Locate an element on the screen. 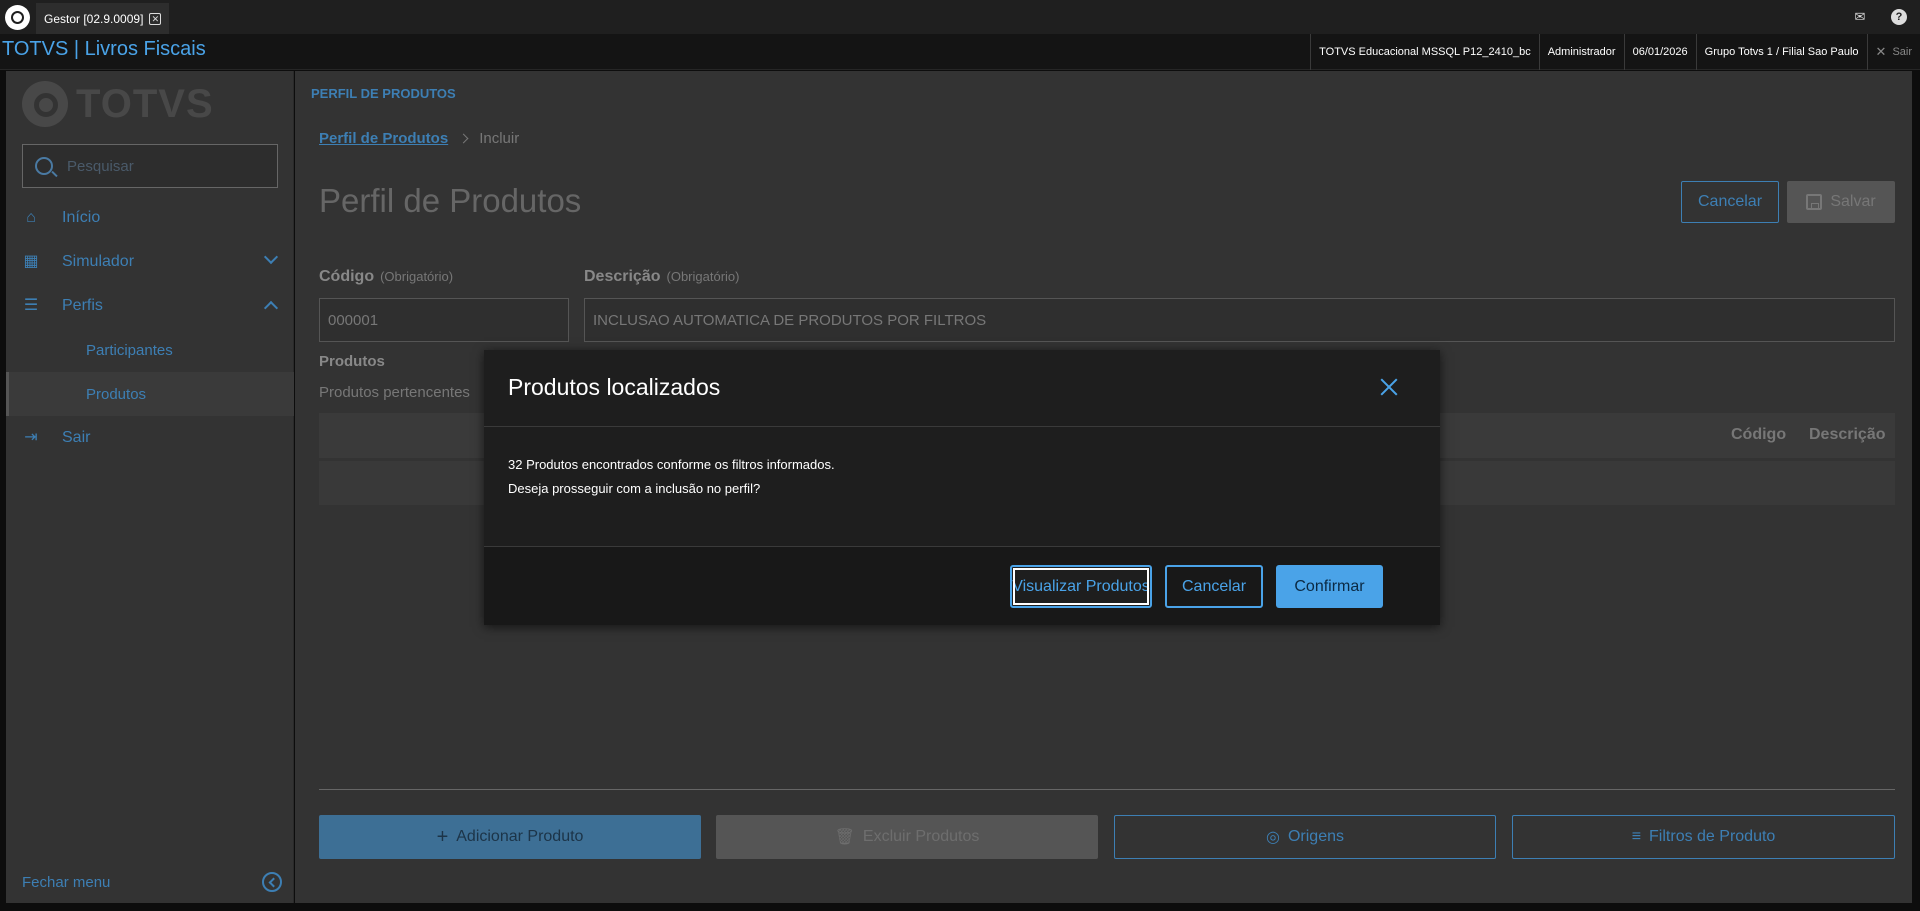  close-icon: ✕ is located at coordinates (1881, 51).